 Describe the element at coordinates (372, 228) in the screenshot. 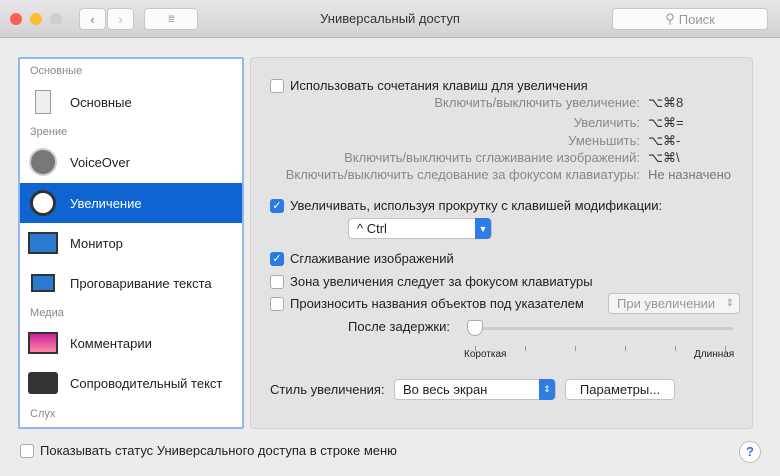

I see `modifier-value: ^ Ctrl` at that location.